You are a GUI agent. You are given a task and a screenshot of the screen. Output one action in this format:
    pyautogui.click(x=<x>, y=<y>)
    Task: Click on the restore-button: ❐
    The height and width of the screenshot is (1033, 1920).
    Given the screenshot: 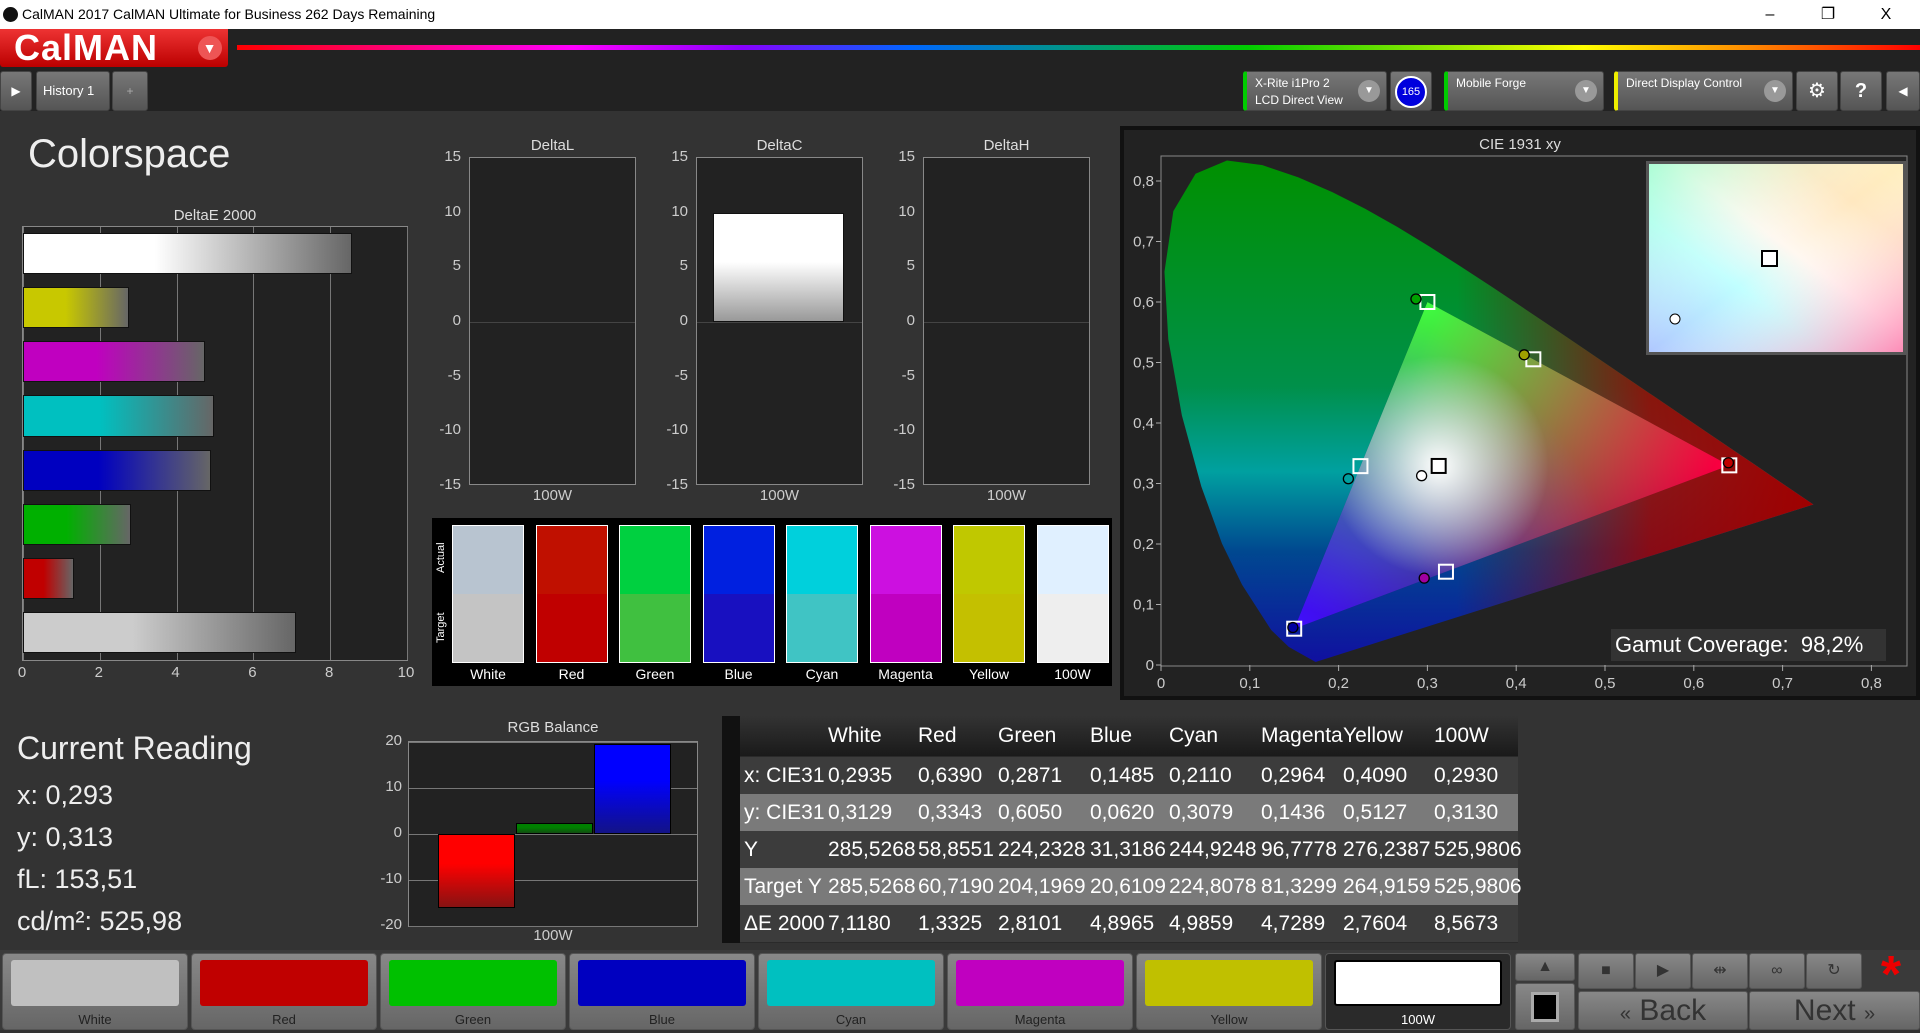 What is the action you would take?
    pyautogui.click(x=1828, y=14)
    